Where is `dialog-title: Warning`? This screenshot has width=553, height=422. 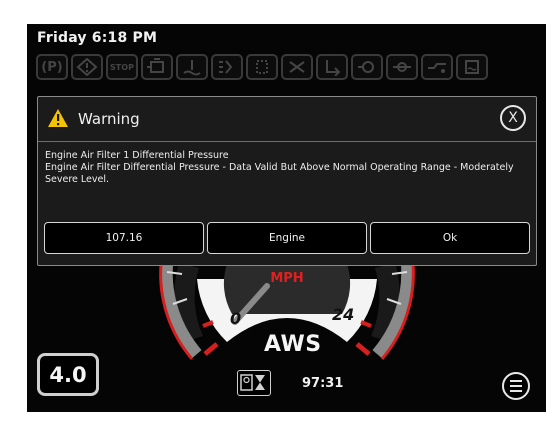 dialog-title: Warning is located at coordinates (109, 119).